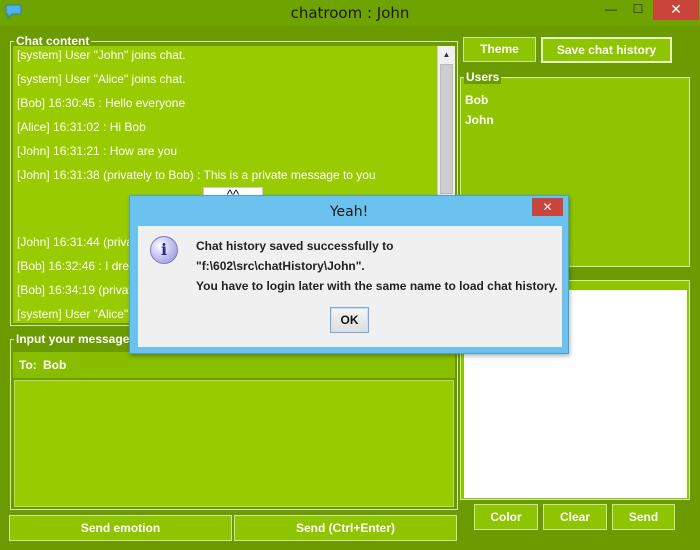 The height and width of the screenshot is (550, 700). Describe the element at coordinates (345, 528) in the screenshot. I see `send-button: Send (Ctrl+Enter)` at that location.